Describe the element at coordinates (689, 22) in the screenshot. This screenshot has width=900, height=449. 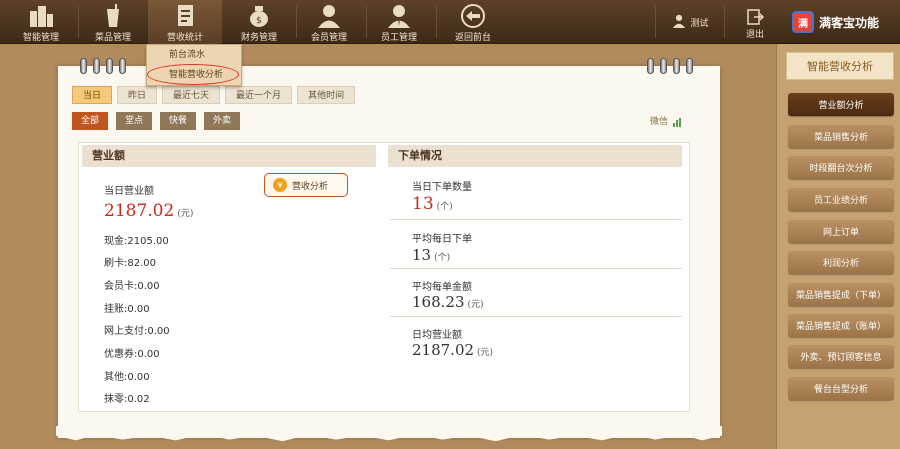
I see `user-info: 测试` at that location.